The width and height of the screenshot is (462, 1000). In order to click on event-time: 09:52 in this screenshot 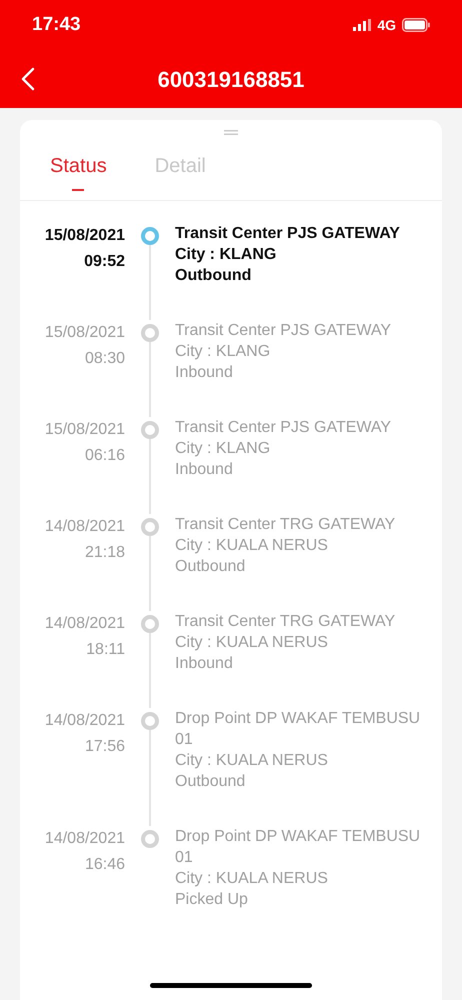, I will do `click(104, 262)`.